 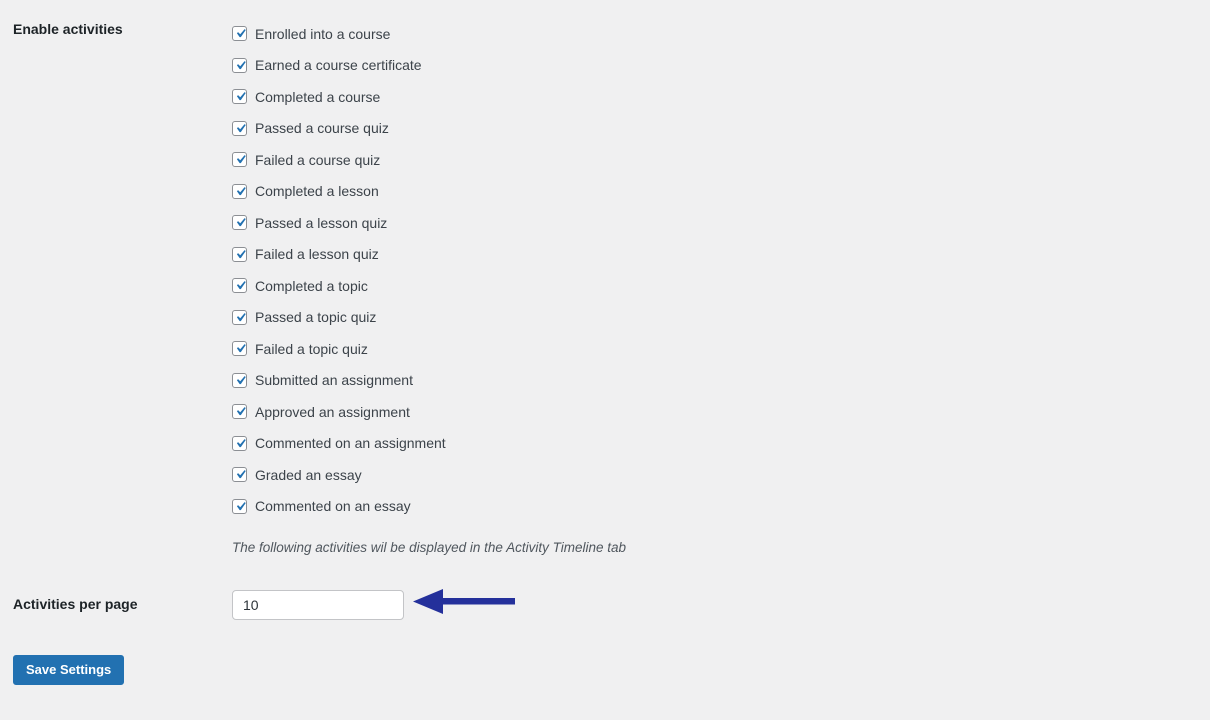 I want to click on activities-per-page-input, so click(x=318, y=605).